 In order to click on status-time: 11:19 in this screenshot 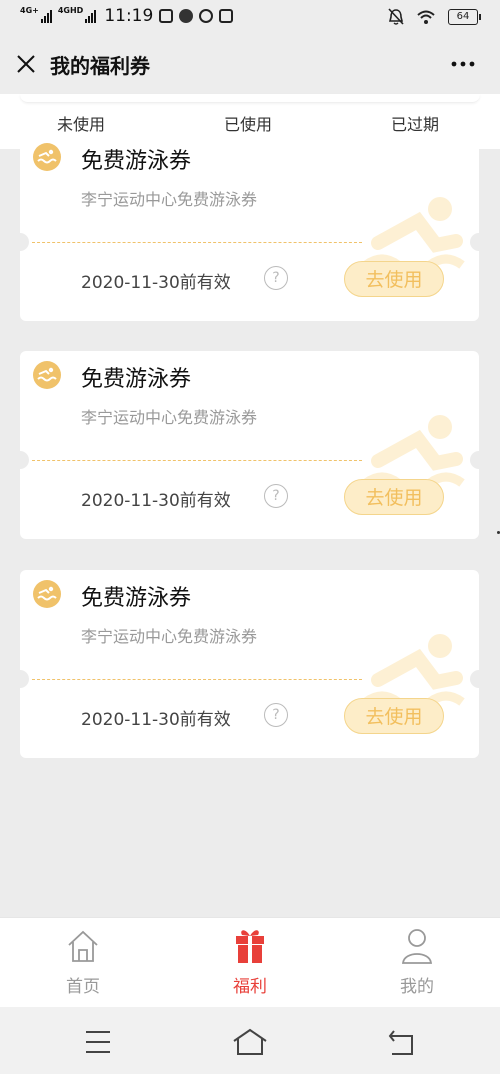, I will do `click(129, 16)`.